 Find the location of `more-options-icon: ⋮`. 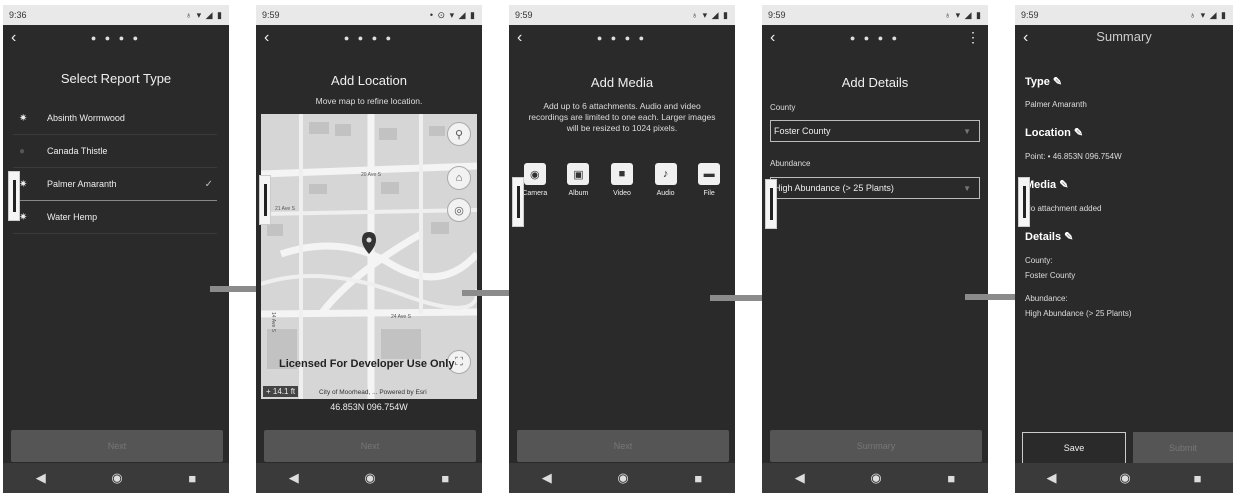

more-options-icon: ⋮ is located at coordinates (973, 37).